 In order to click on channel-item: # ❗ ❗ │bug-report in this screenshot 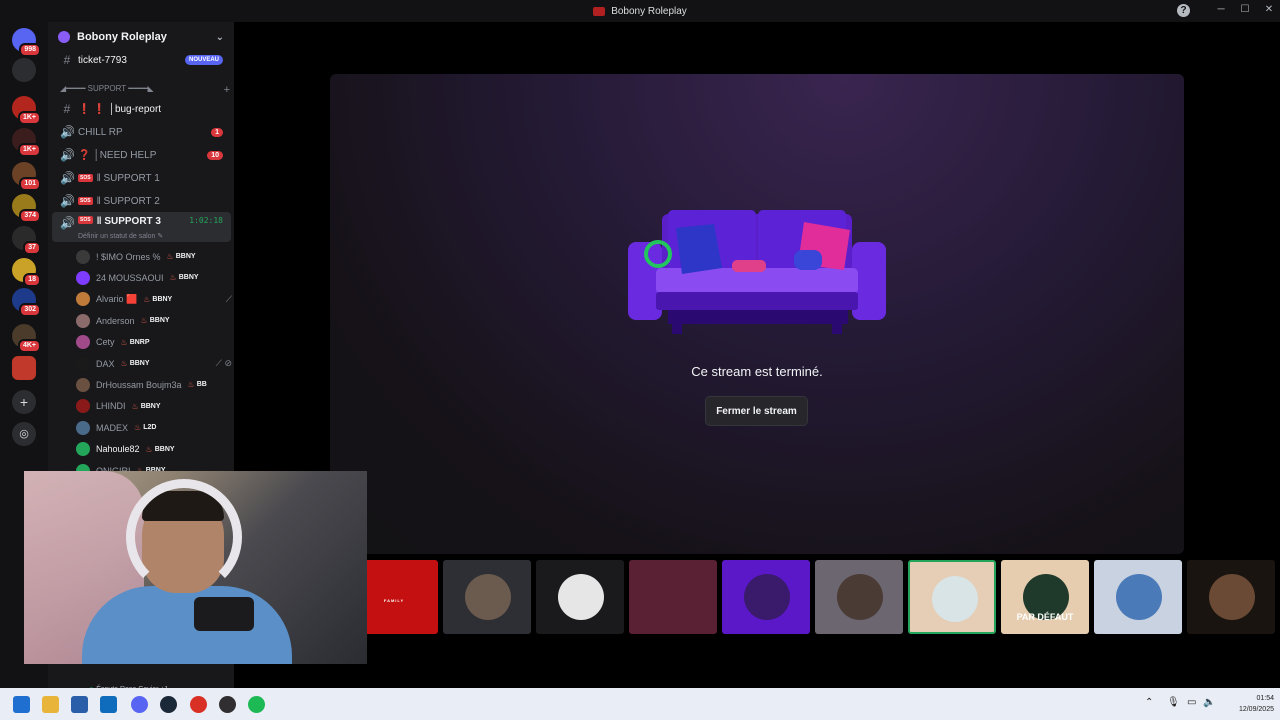, I will do `click(141, 109)`.